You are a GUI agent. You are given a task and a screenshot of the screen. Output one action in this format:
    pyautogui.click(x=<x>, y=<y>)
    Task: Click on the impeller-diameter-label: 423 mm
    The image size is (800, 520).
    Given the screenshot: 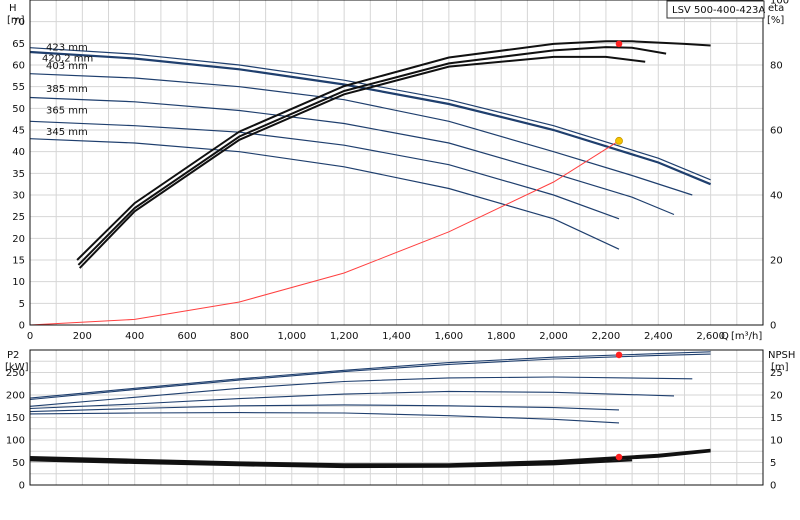 What is the action you would take?
    pyautogui.click(x=67, y=48)
    